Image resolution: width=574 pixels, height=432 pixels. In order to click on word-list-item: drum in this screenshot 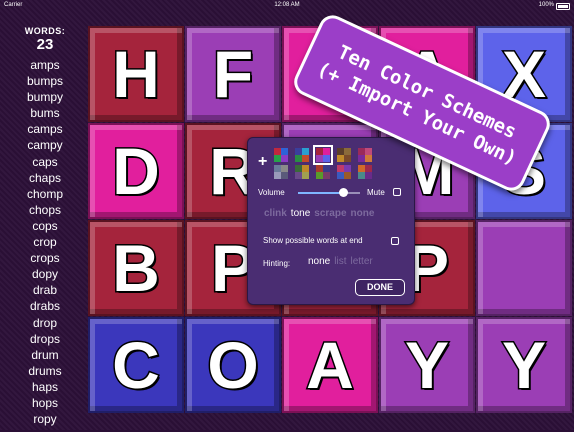, I will do `click(45, 354)`.